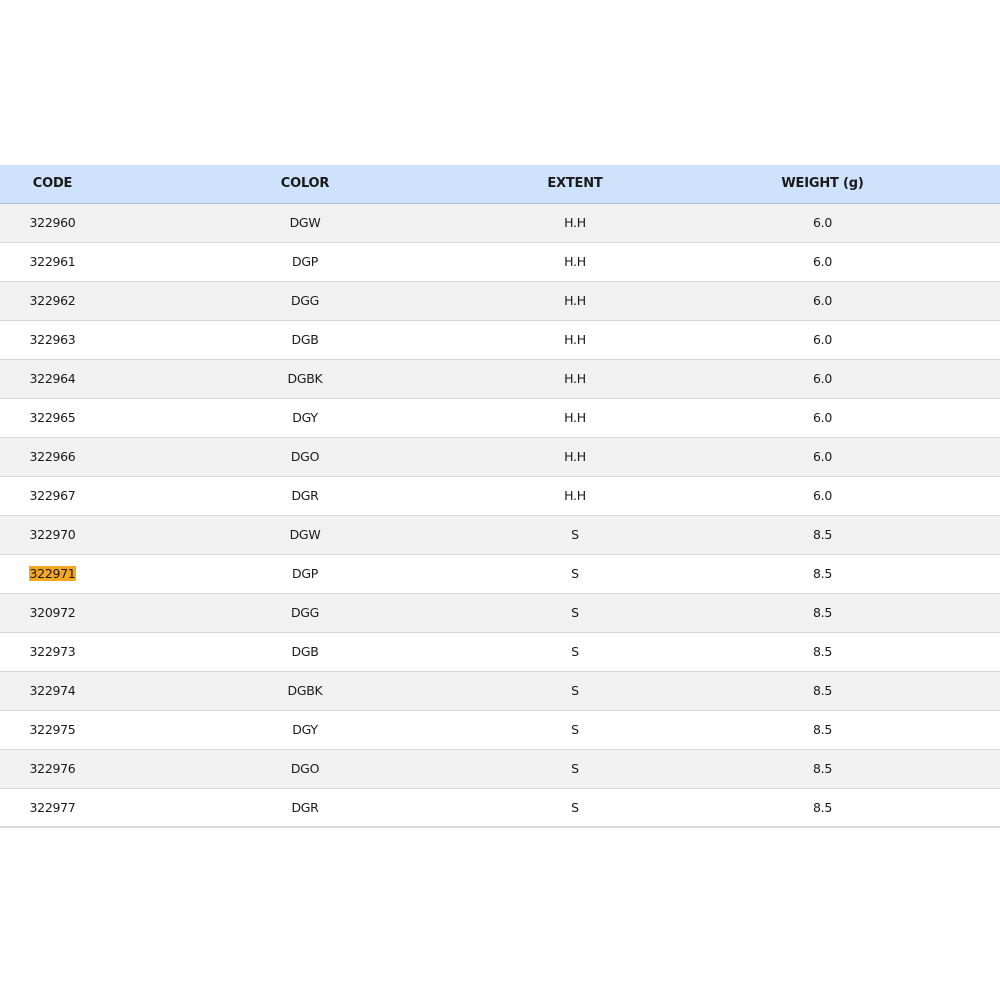 The height and width of the screenshot is (1000, 1000). I want to click on table-header: CODE COLOR EXTENT WEIGHT (g), so click(500, 184).